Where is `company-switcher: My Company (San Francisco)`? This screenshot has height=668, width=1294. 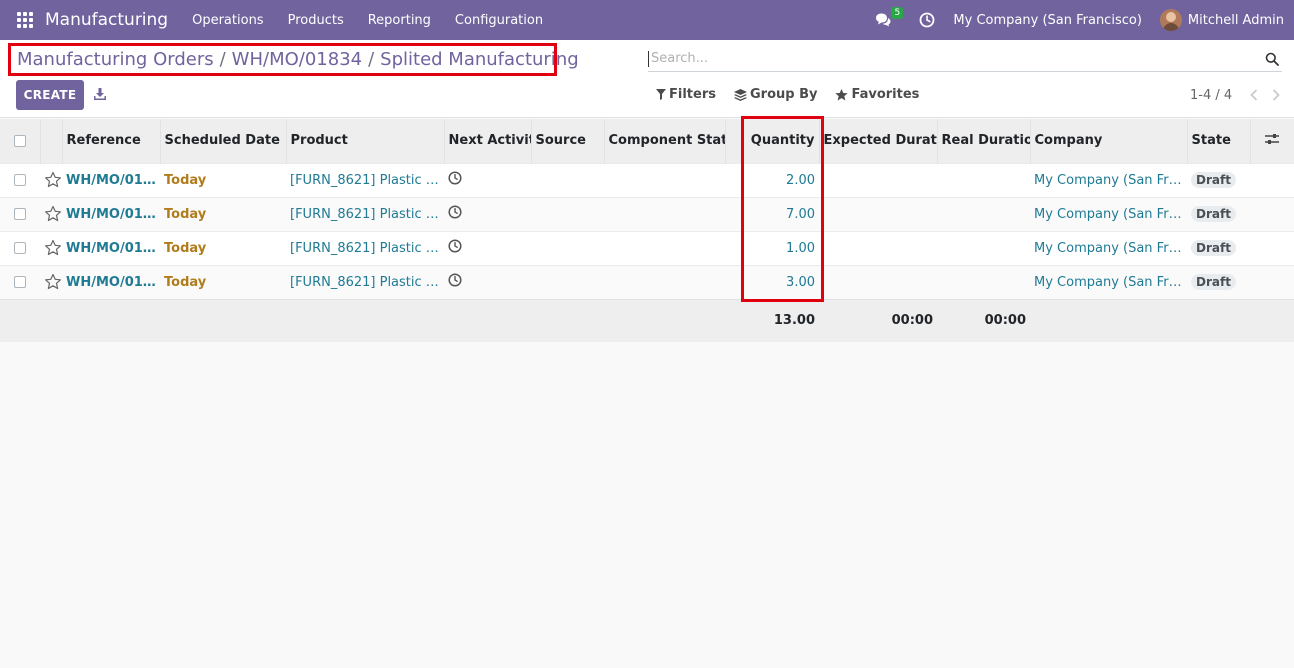
company-switcher: My Company (San Francisco) is located at coordinates (1047, 20).